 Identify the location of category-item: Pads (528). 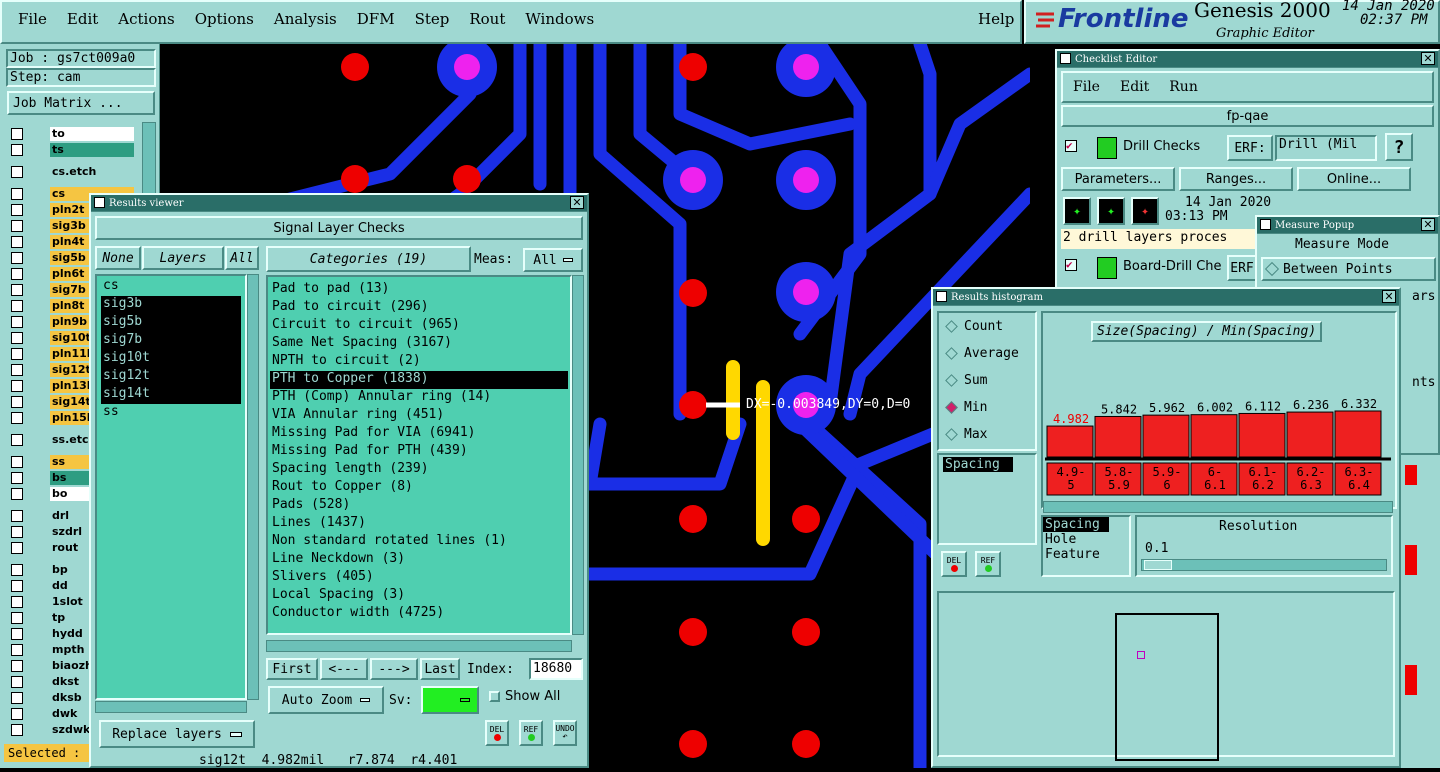
(419, 506).